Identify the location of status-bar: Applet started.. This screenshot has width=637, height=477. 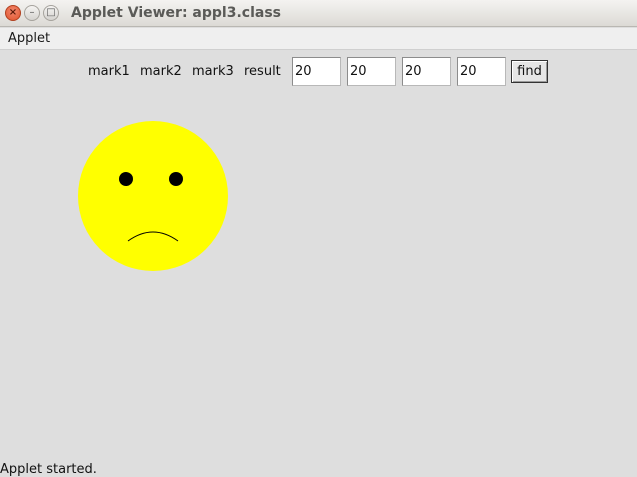
(48, 469).